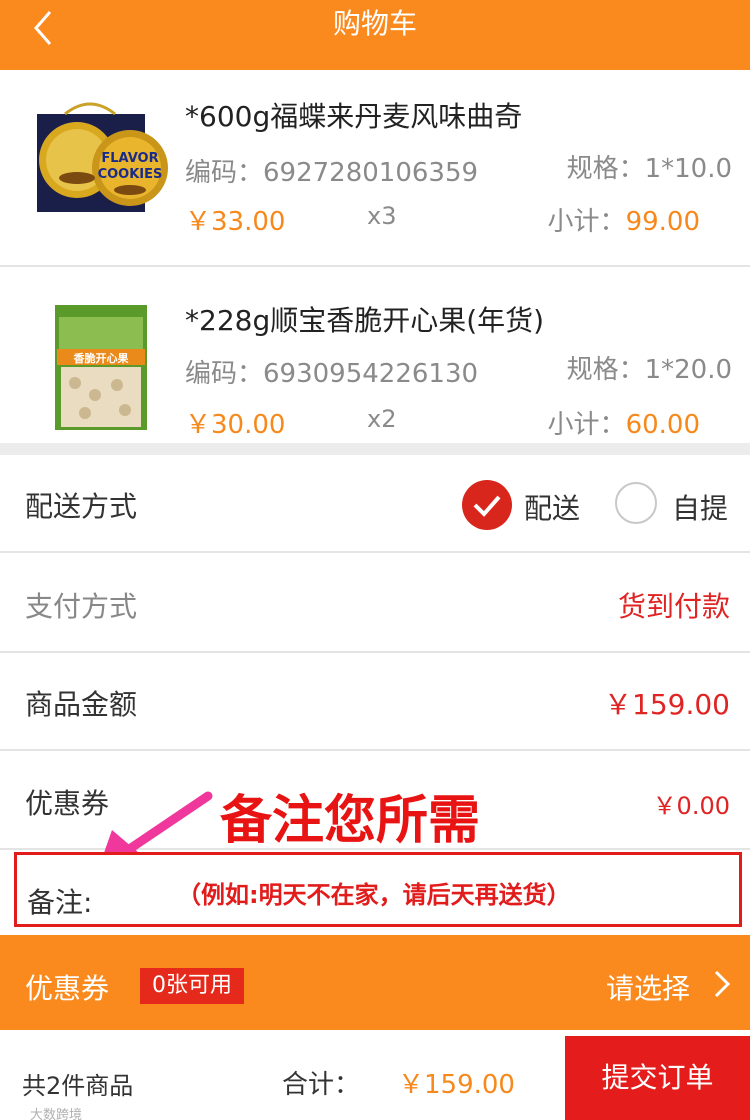 Image resolution: width=750 pixels, height=1120 pixels. What do you see at coordinates (374, 23) in the screenshot?
I see `page-title: 购物车` at bounding box center [374, 23].